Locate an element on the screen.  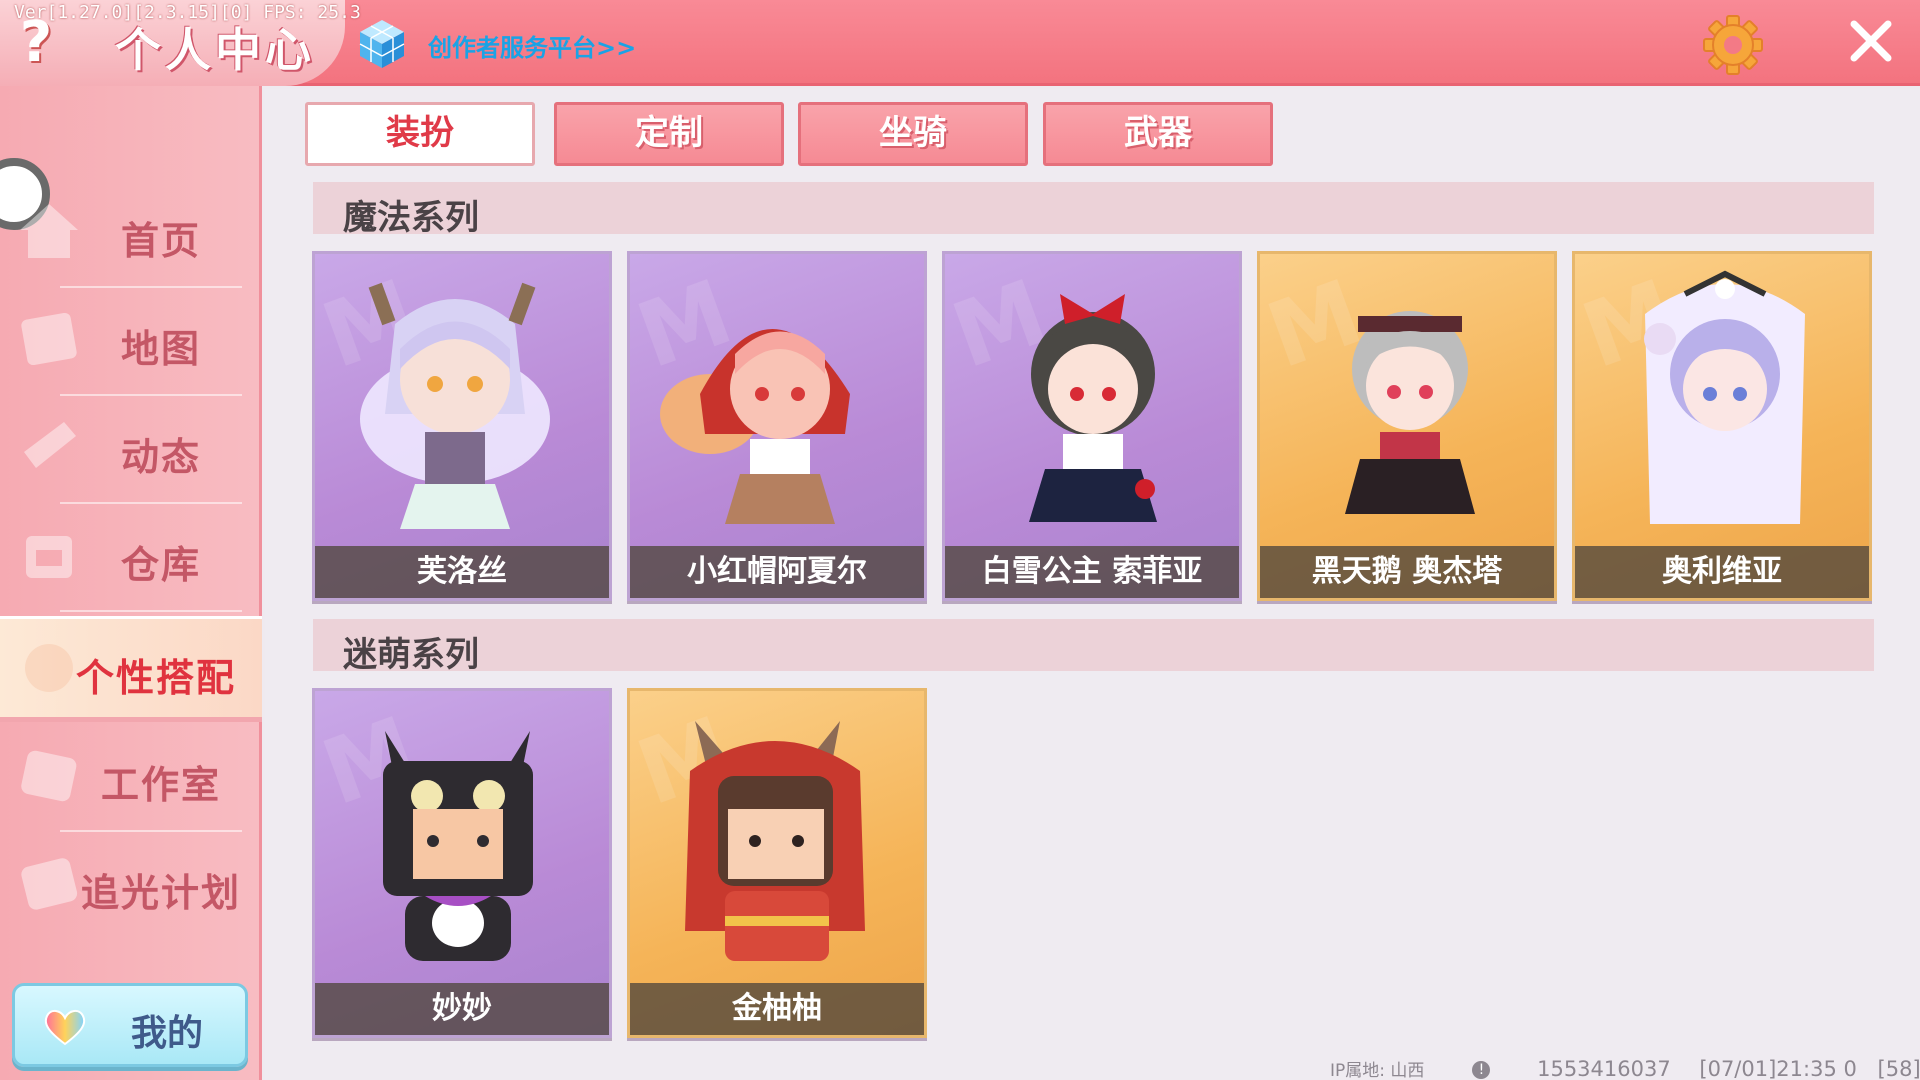
tab-label: 坐骑 is located at coordinates (913, 133).